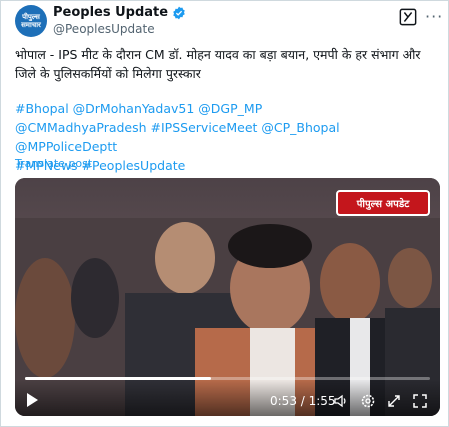  What do you see at coordinates (179, 12) in the screenshot?
I see `verified-badge-icon` at bounding box center [179, 12].